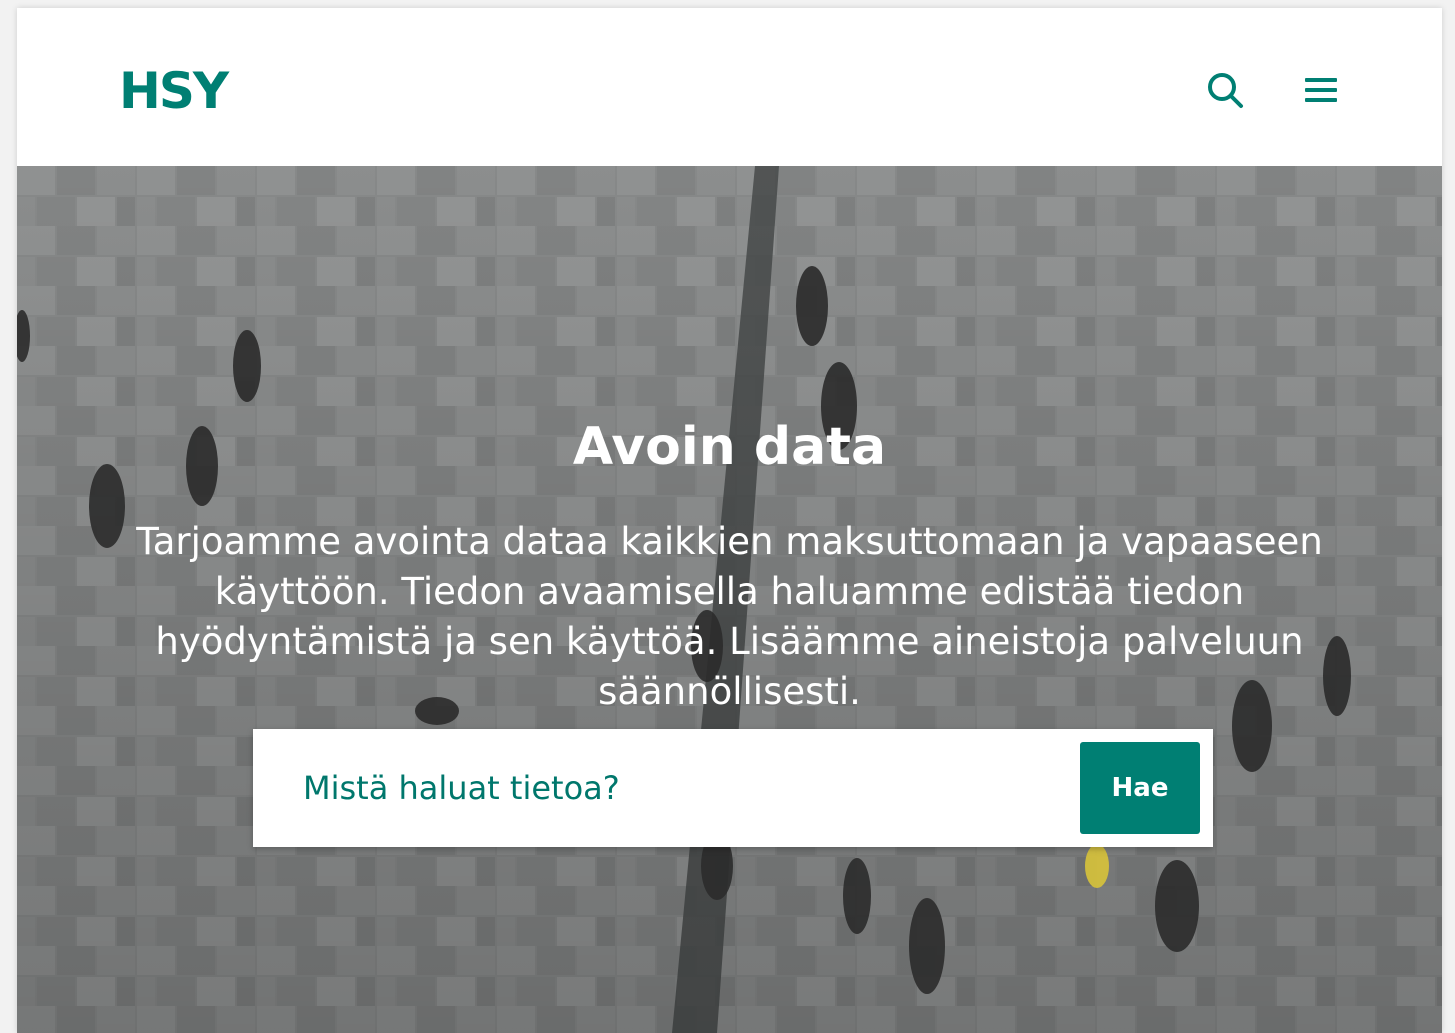 This screenshot has height=1033, width=1455. What do you see at coordinates (174, 91) in the screenshot?
I see `hsy-logo: HSY` at bounding box center [174, 91].